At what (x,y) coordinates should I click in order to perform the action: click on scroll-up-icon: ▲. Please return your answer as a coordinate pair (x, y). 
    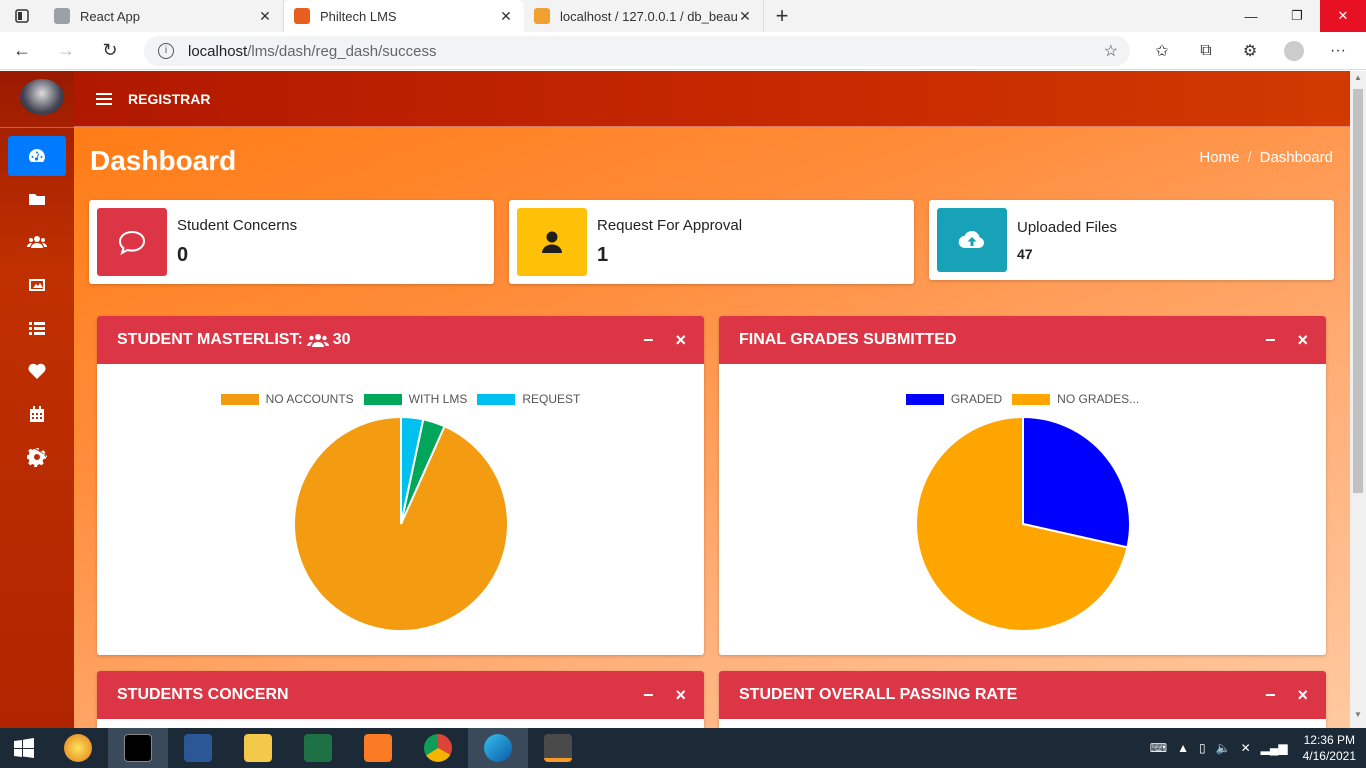
    Looking at the image, I should click on (1358, 81).